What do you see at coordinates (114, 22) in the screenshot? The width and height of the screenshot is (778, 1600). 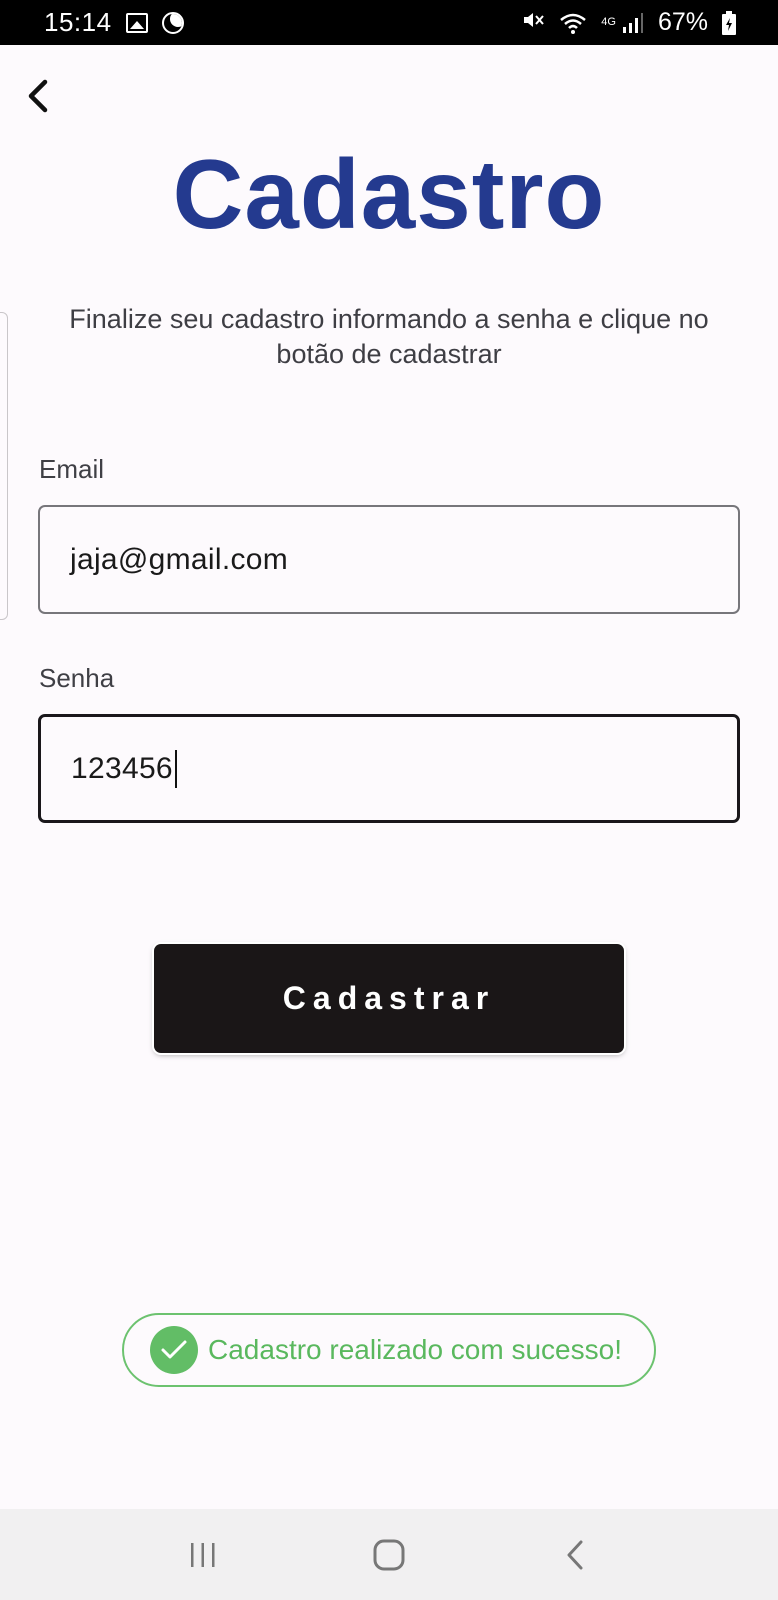 I see `status-left: 15:14` at bounding box center [114, 22].